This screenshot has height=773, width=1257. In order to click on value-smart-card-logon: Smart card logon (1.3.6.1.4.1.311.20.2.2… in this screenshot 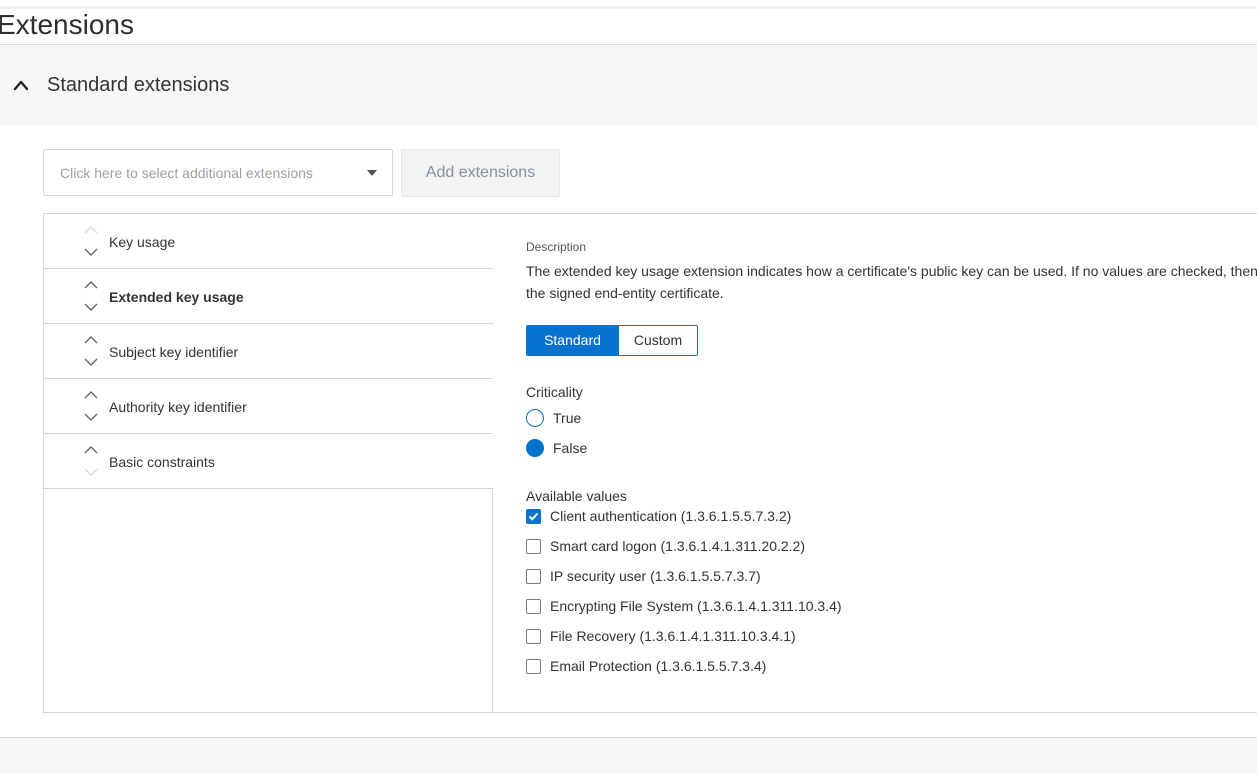, I will do `click(665, 546)`.